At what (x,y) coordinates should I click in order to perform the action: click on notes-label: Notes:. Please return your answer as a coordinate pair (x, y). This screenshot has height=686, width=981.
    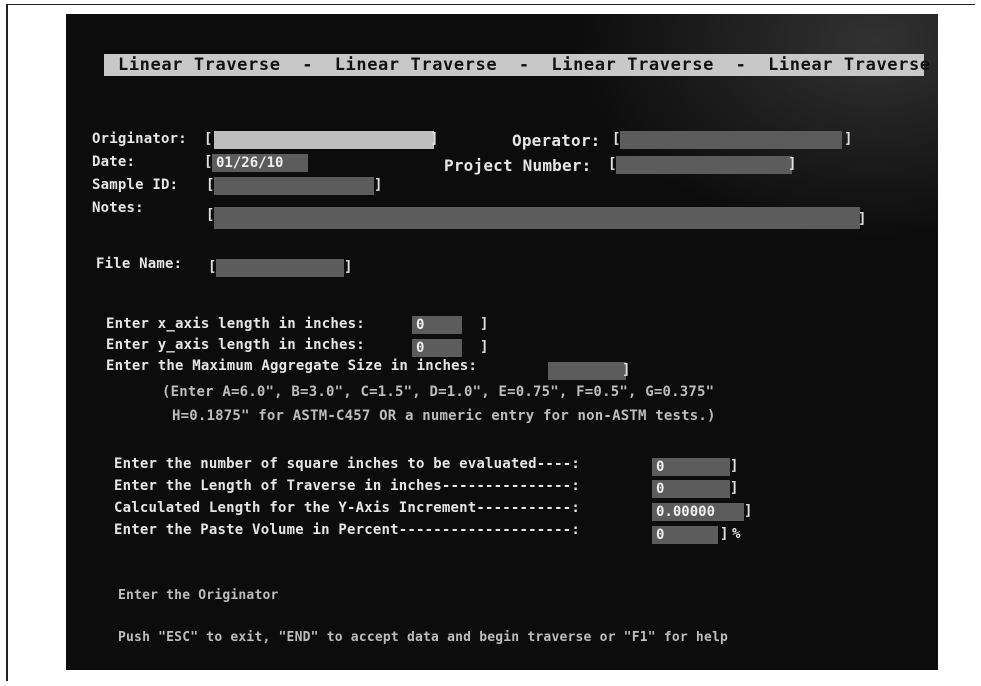
    Looking at the image, I should click on (118, 208).